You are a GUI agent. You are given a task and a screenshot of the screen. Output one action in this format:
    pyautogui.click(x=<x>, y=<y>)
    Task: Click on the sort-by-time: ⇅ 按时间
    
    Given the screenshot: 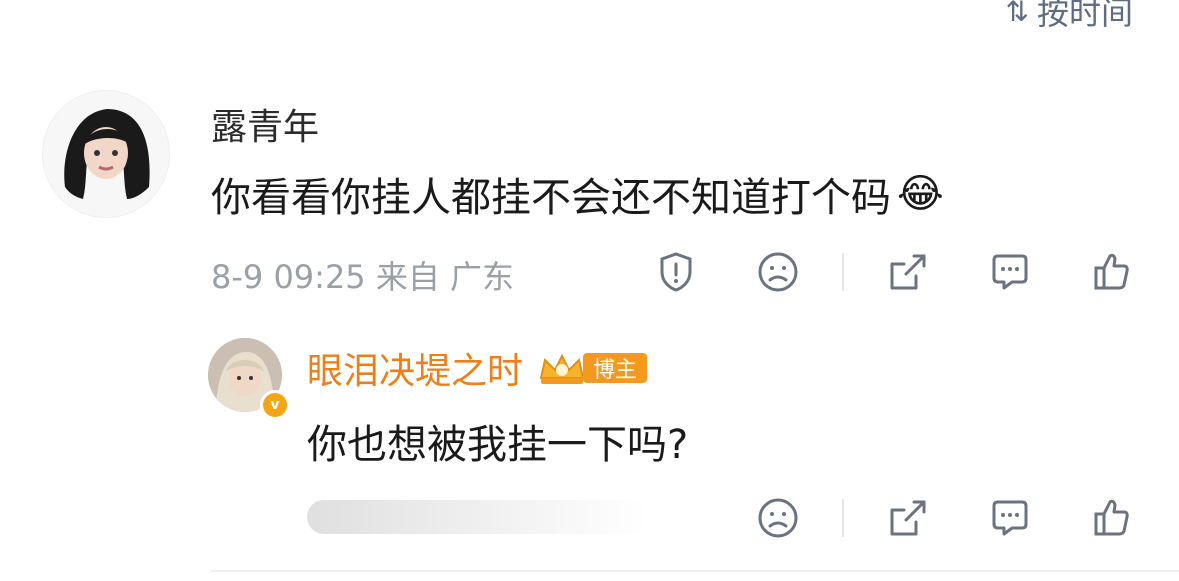 What is the action you would take?
    pyautogui.click(x=1069, y=17)
    